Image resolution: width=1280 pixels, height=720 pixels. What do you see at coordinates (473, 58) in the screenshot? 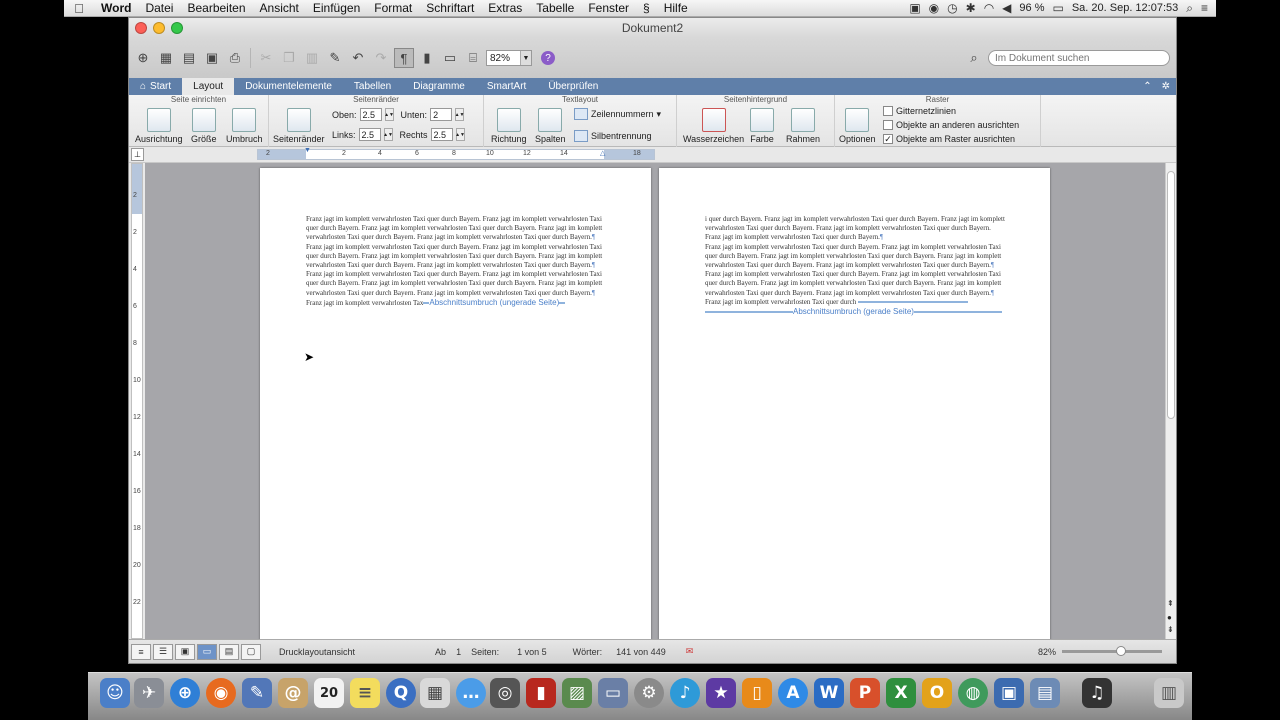
I see `toolbox-icon: ⌸` at bounding box center [473, 58].